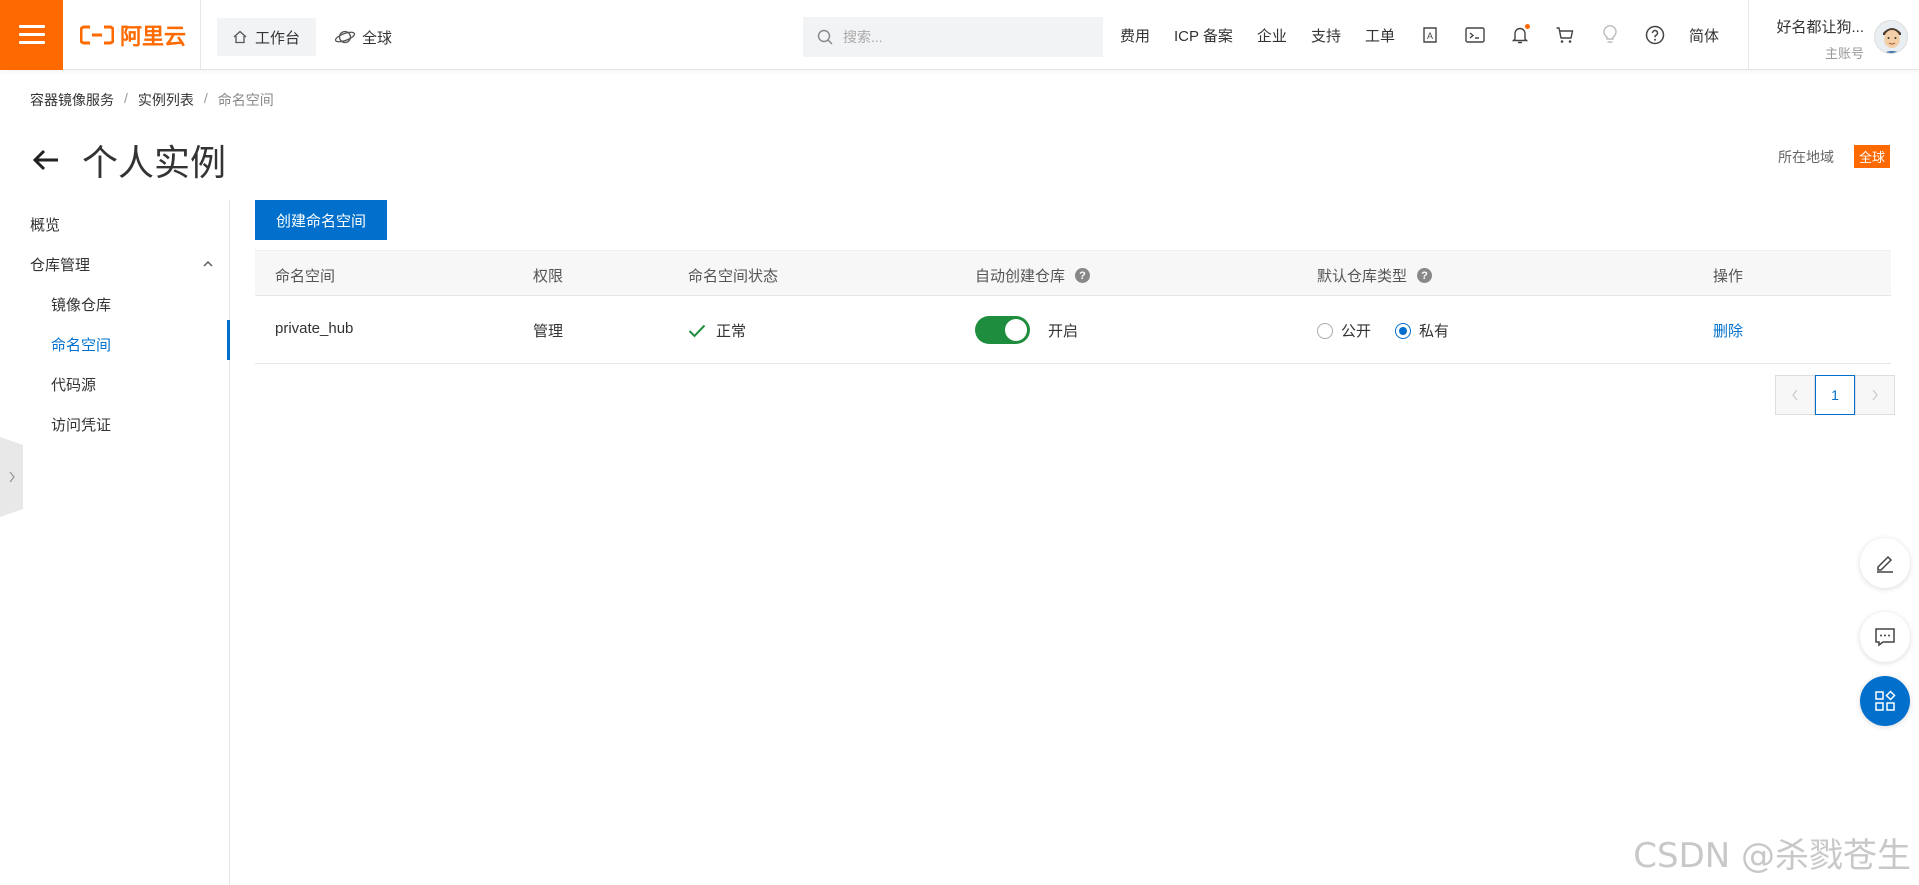 The height and width of the screenshot is (885, 1919). Describe the element at coordinates (45, 224) in the screenshot. I see `sidebar-item-overview: 概览` at that location.